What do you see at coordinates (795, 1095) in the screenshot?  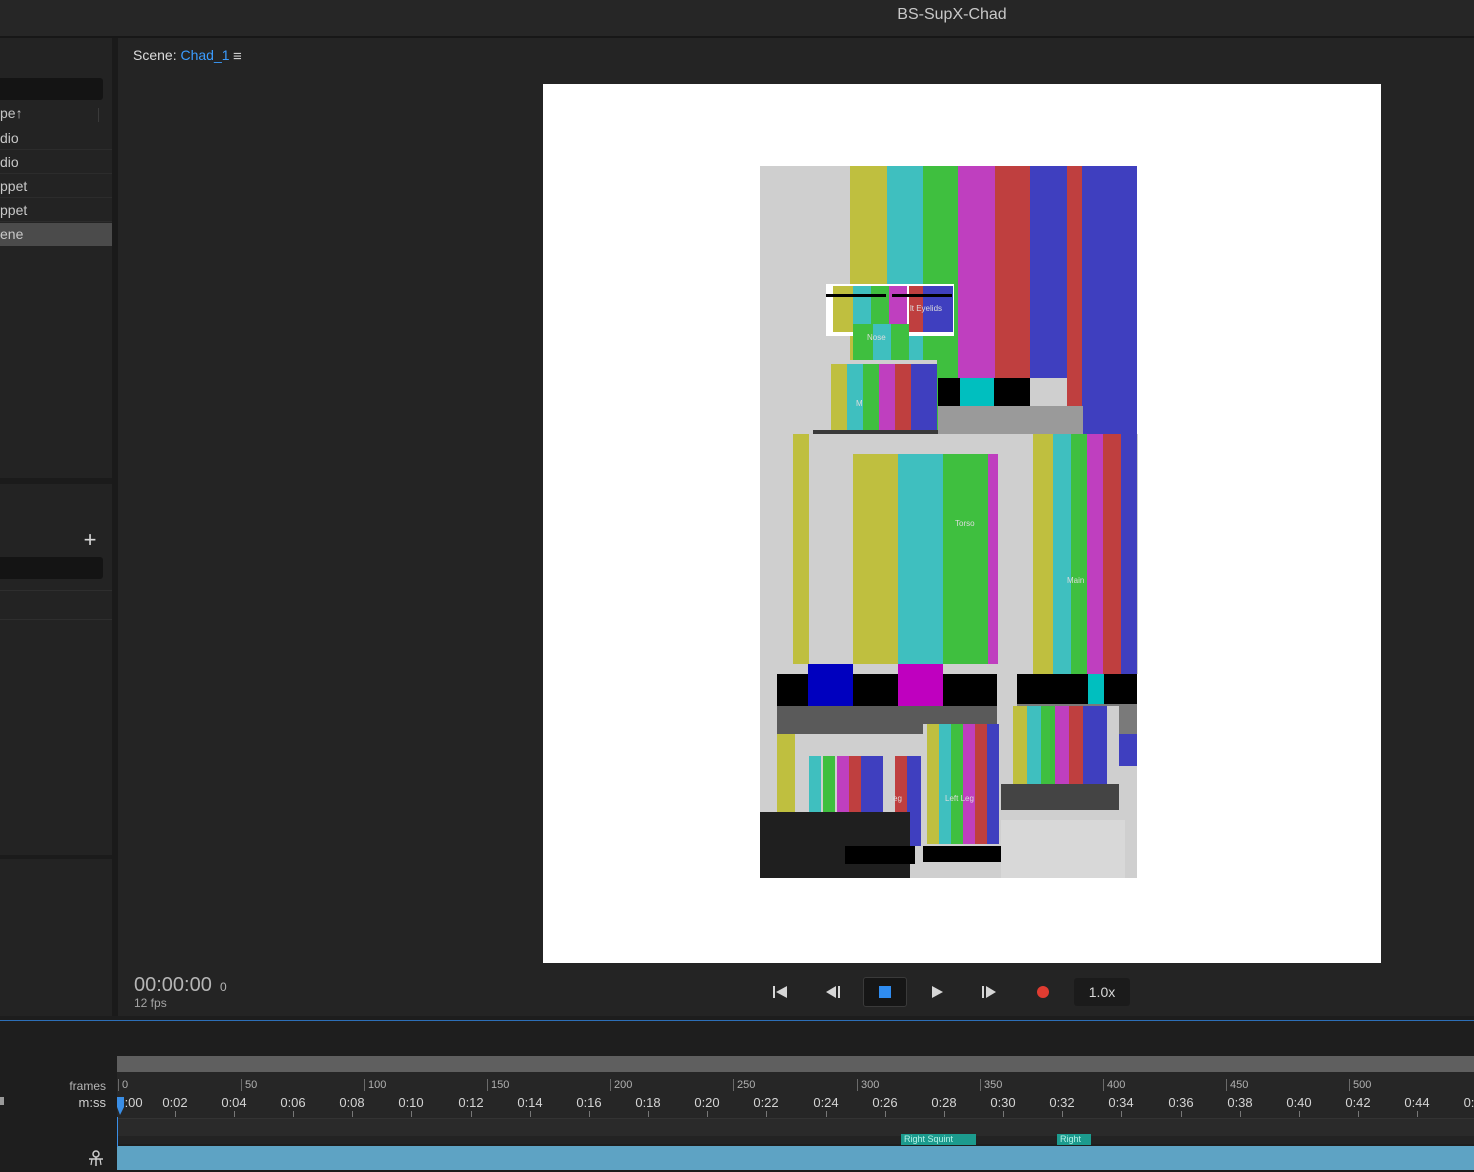 I see `timeline-ruler` at bounding box center [795, 1095].